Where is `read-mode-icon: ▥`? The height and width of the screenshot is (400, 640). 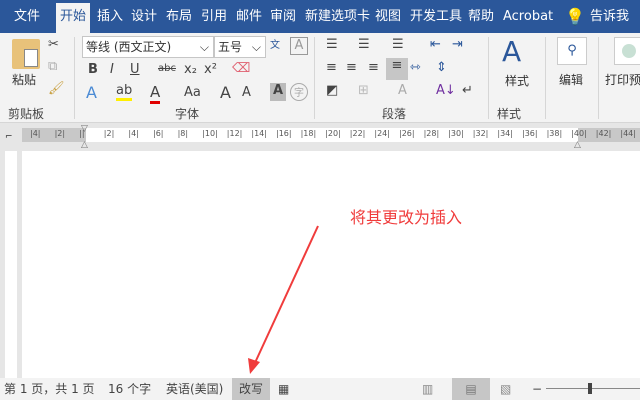
read-mode-icon: ▥ is located at coordinates (427, 389).